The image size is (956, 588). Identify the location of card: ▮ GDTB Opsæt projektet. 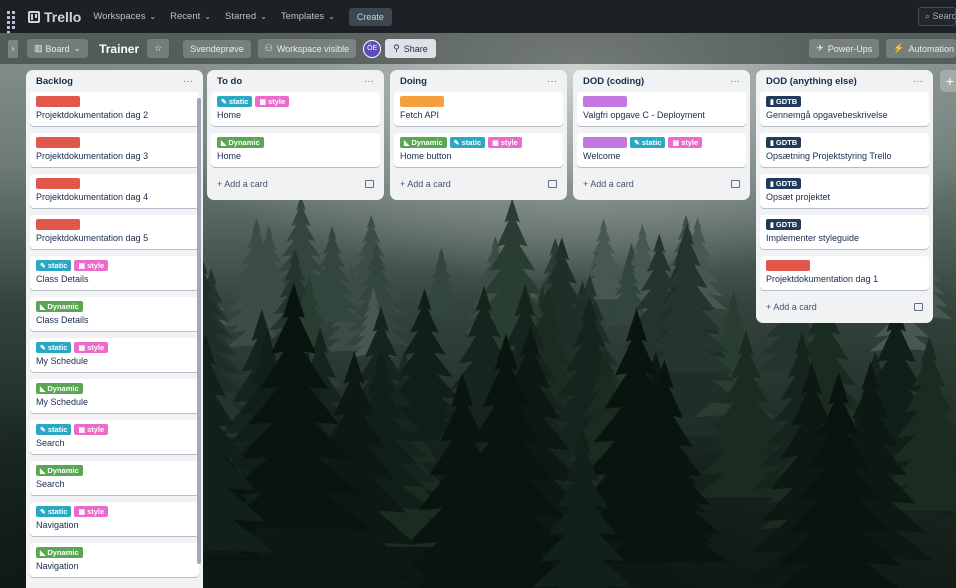
(844, 191).